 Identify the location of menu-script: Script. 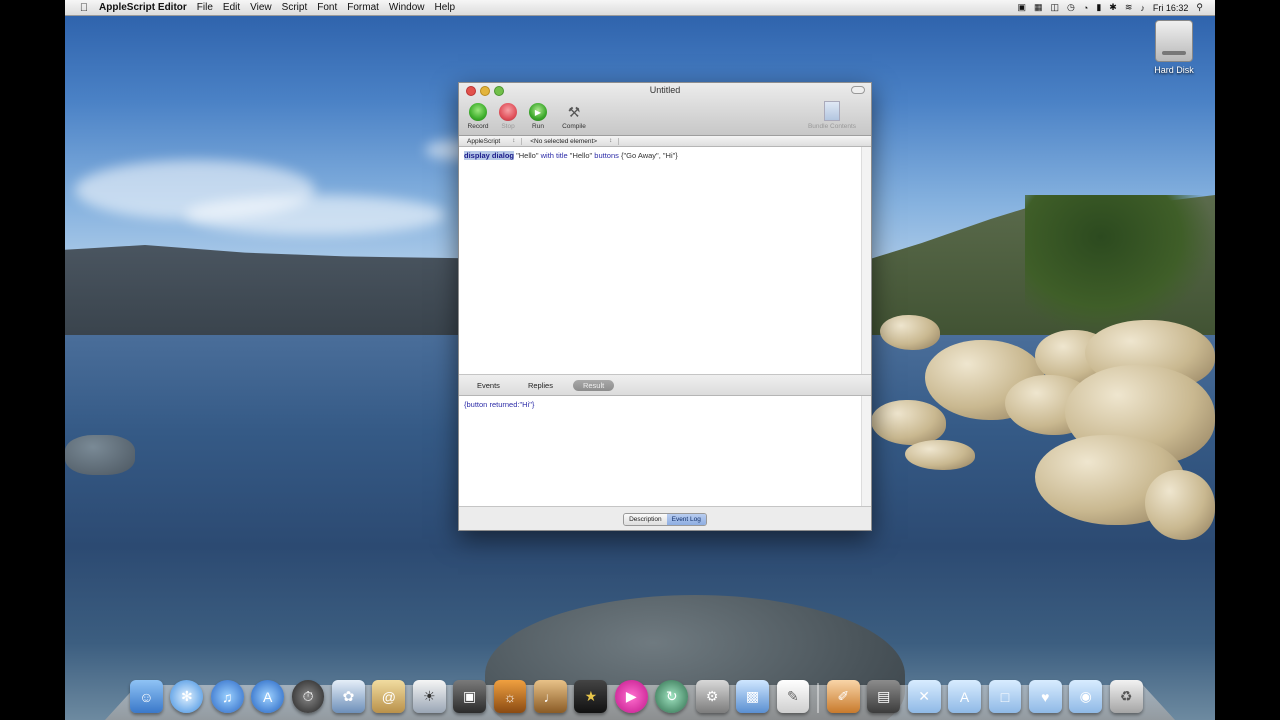
(295, 7).